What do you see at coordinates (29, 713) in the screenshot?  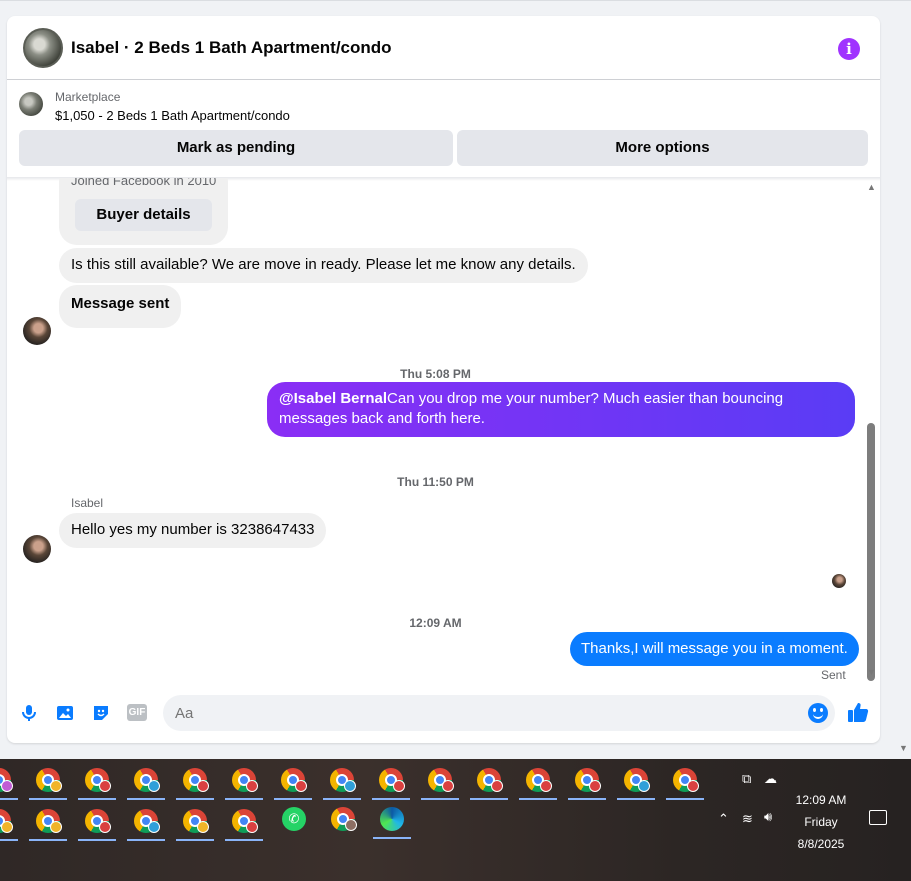 I see `microphone-icon` at bounding box center [29, 713].